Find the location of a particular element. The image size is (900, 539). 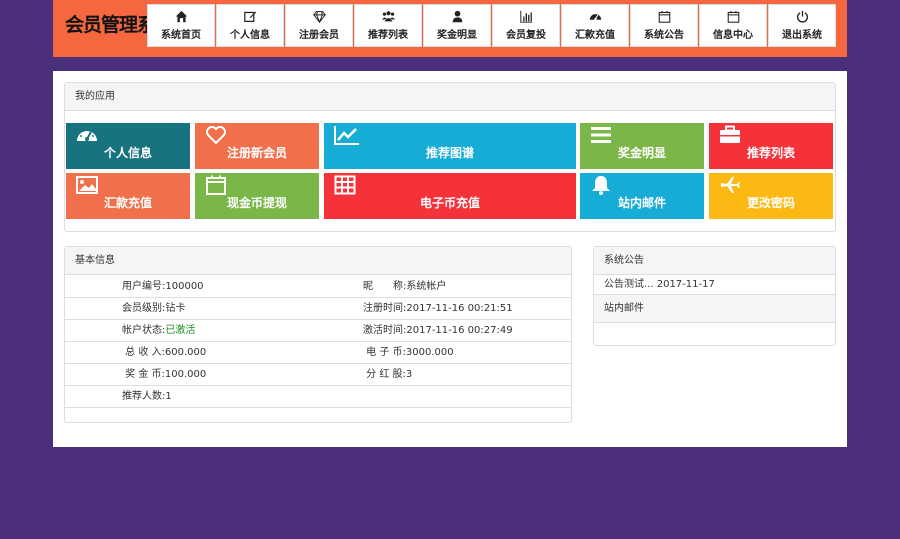

nav-label: 会员复投 is located at coordinates (526, 35).